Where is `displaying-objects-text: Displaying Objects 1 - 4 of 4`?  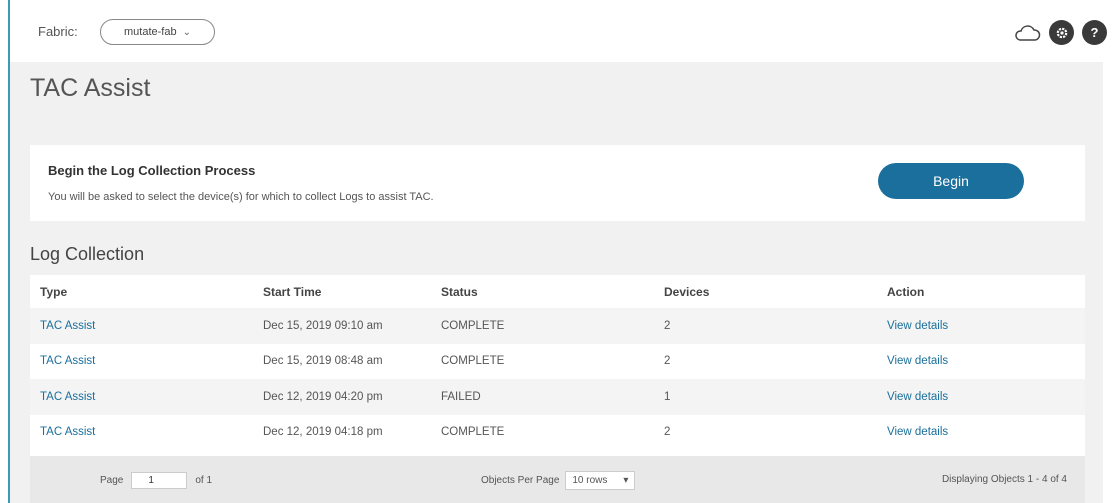 displaying-objects-text: Displaying Objects 1 - 4 of 4 is located at coordinates (1004, 479).